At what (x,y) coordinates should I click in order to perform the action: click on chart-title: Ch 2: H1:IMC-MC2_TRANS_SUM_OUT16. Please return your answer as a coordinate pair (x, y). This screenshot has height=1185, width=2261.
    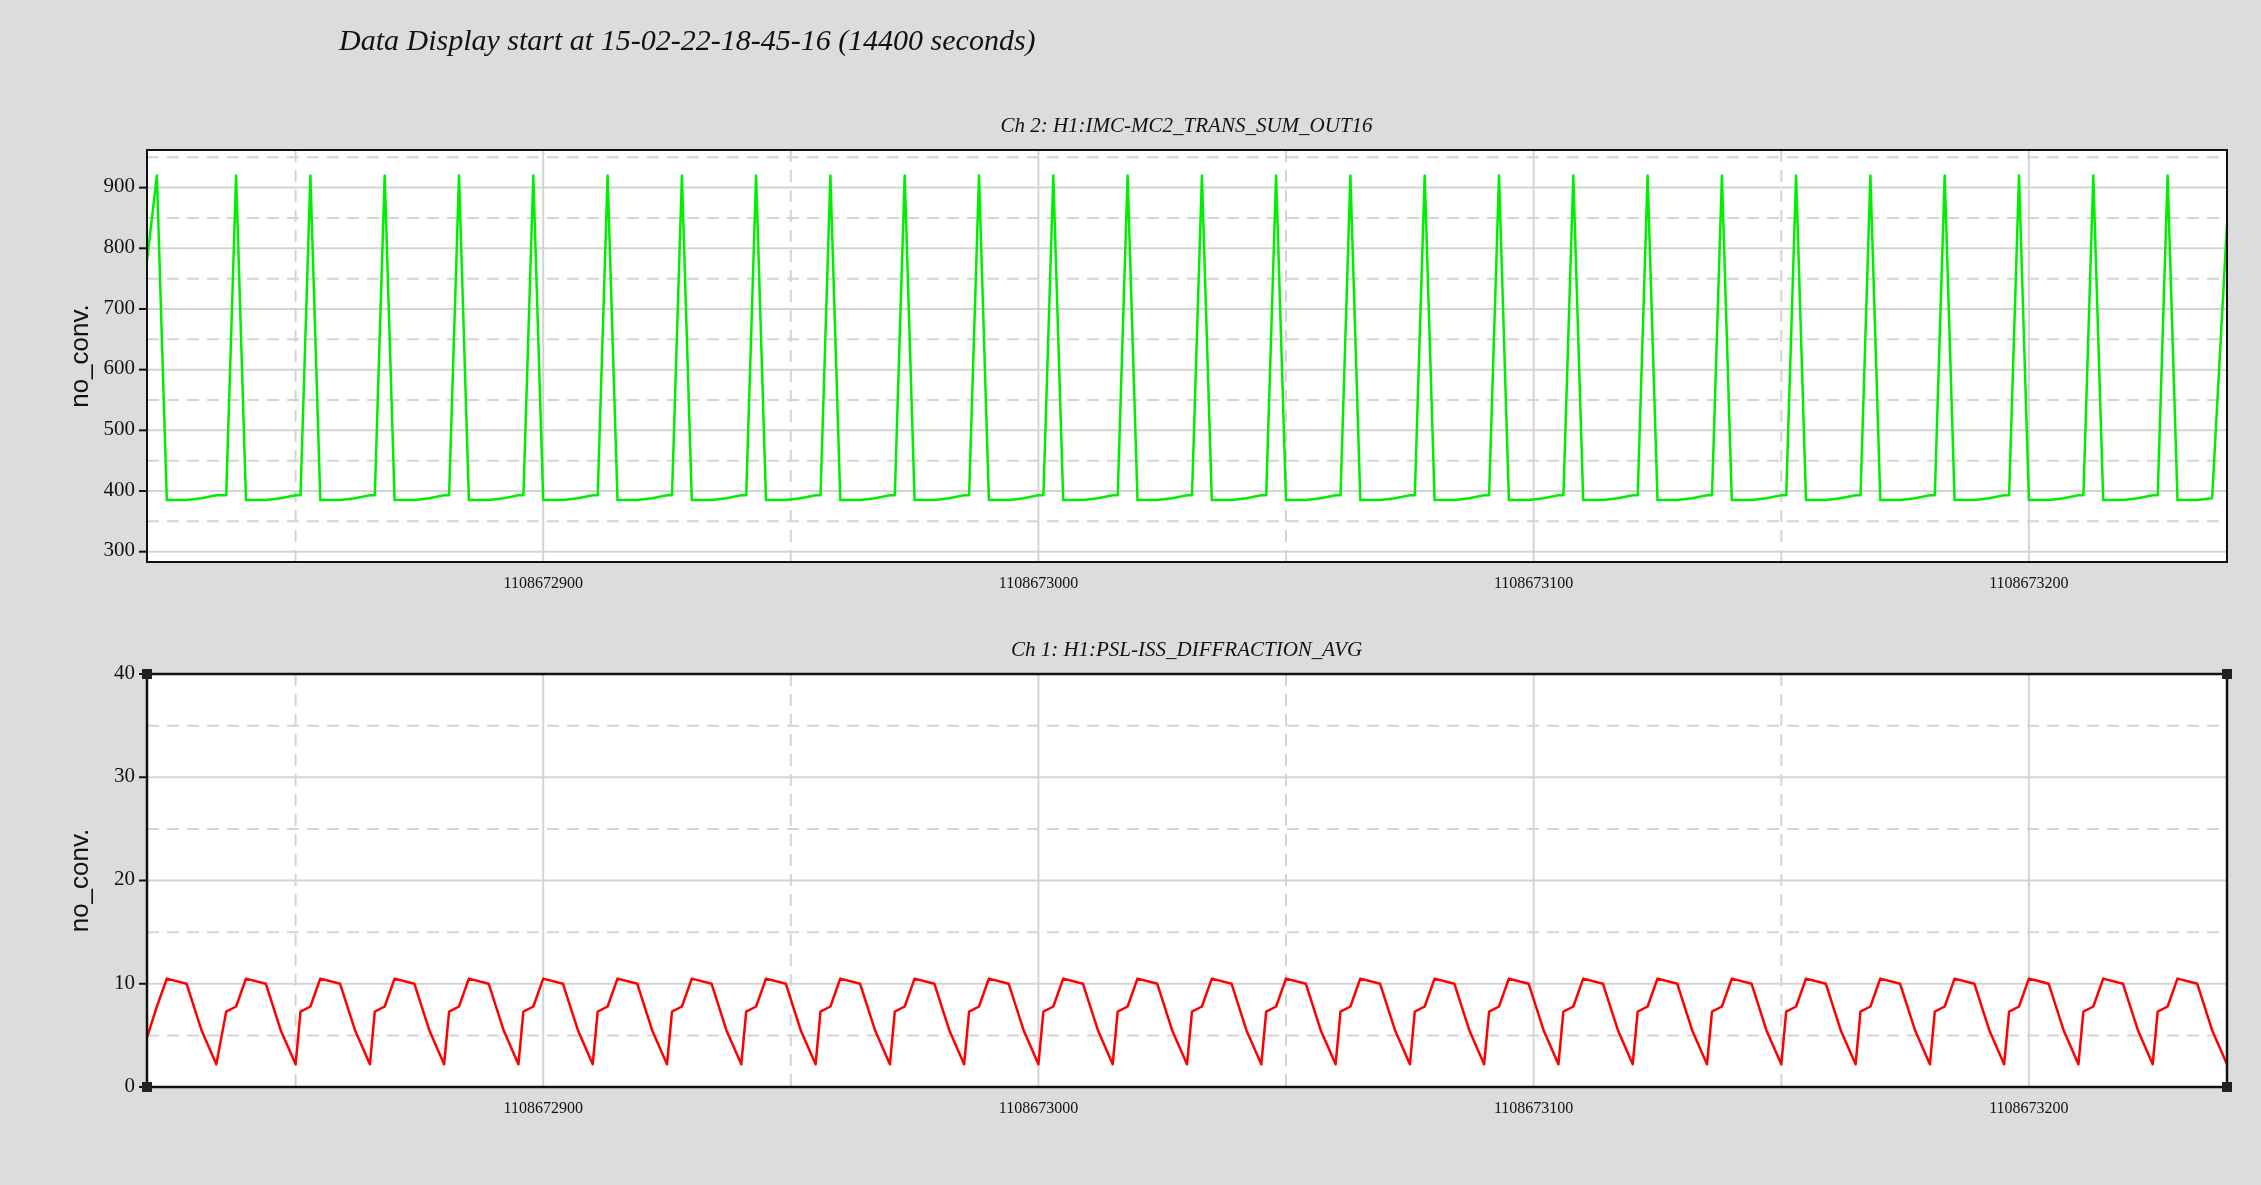
    Looking at the image, I should click on (1186, 125).